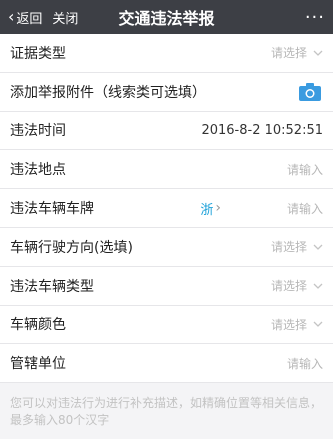 This screenshot has width=333, height=439. What do you see at coordinates (288, 247) in the screenshot?
I see `driving-direction-placeholder: 请选择` at bounding box center [288, 247].